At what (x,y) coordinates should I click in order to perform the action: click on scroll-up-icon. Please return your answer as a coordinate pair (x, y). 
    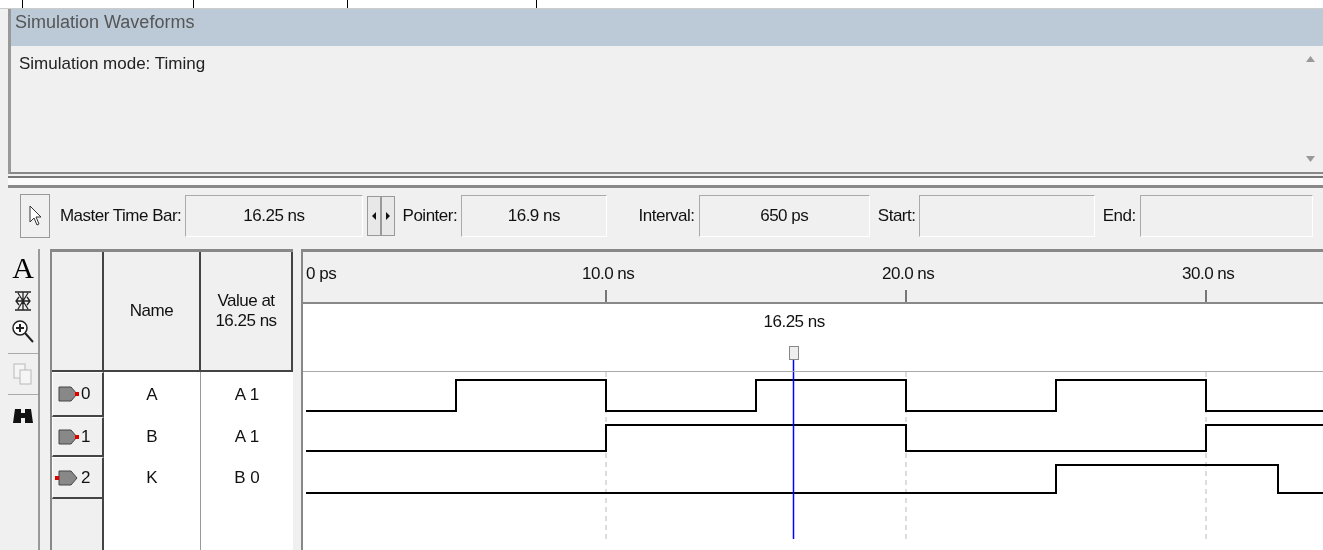
    Looking at the image, I should click on (1310, 59).